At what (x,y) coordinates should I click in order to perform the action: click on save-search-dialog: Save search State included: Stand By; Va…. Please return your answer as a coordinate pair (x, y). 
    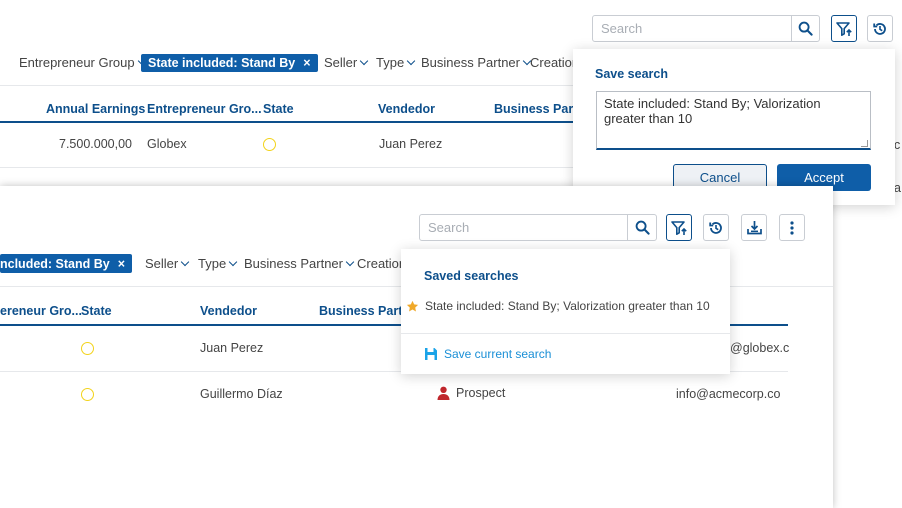
    Looking at the image, I should click on (734, 127).